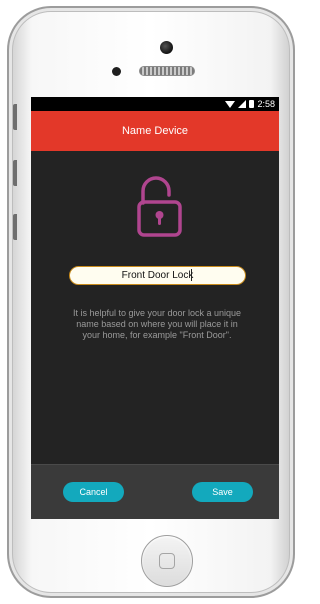 The width and height of the screenshot is (320, 604). I want to click on wifi-icon, so click(230, 104).